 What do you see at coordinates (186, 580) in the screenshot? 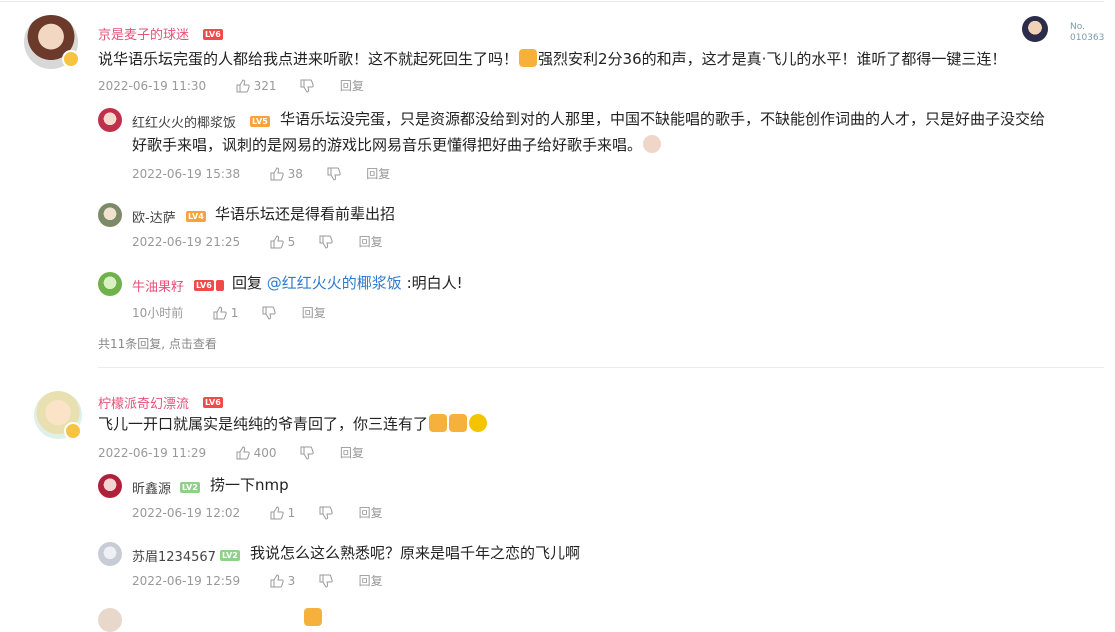
I see `reply-time: 2022-06-19 12:59` at bounding box center [186, 580].